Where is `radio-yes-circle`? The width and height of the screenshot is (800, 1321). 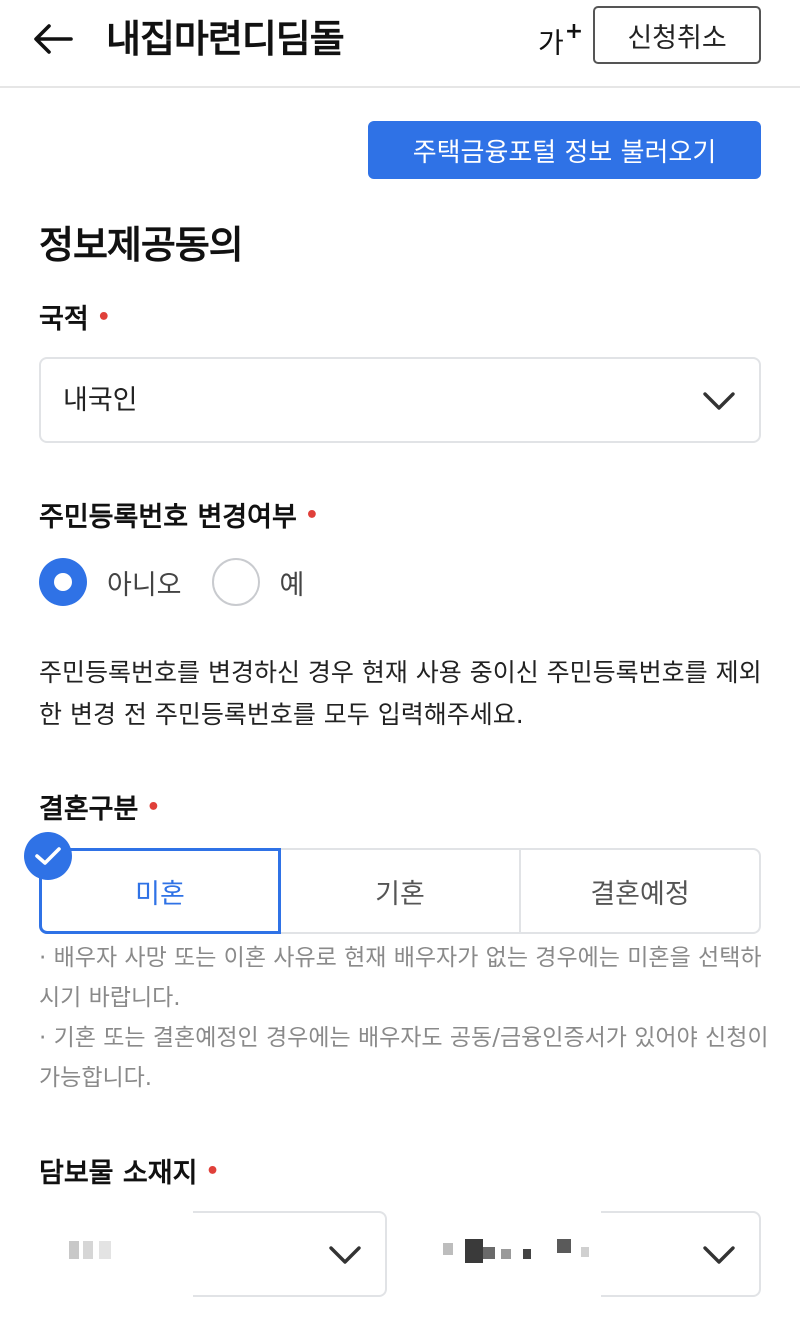 radio-yes-circle is located at coordinates (235, 582).